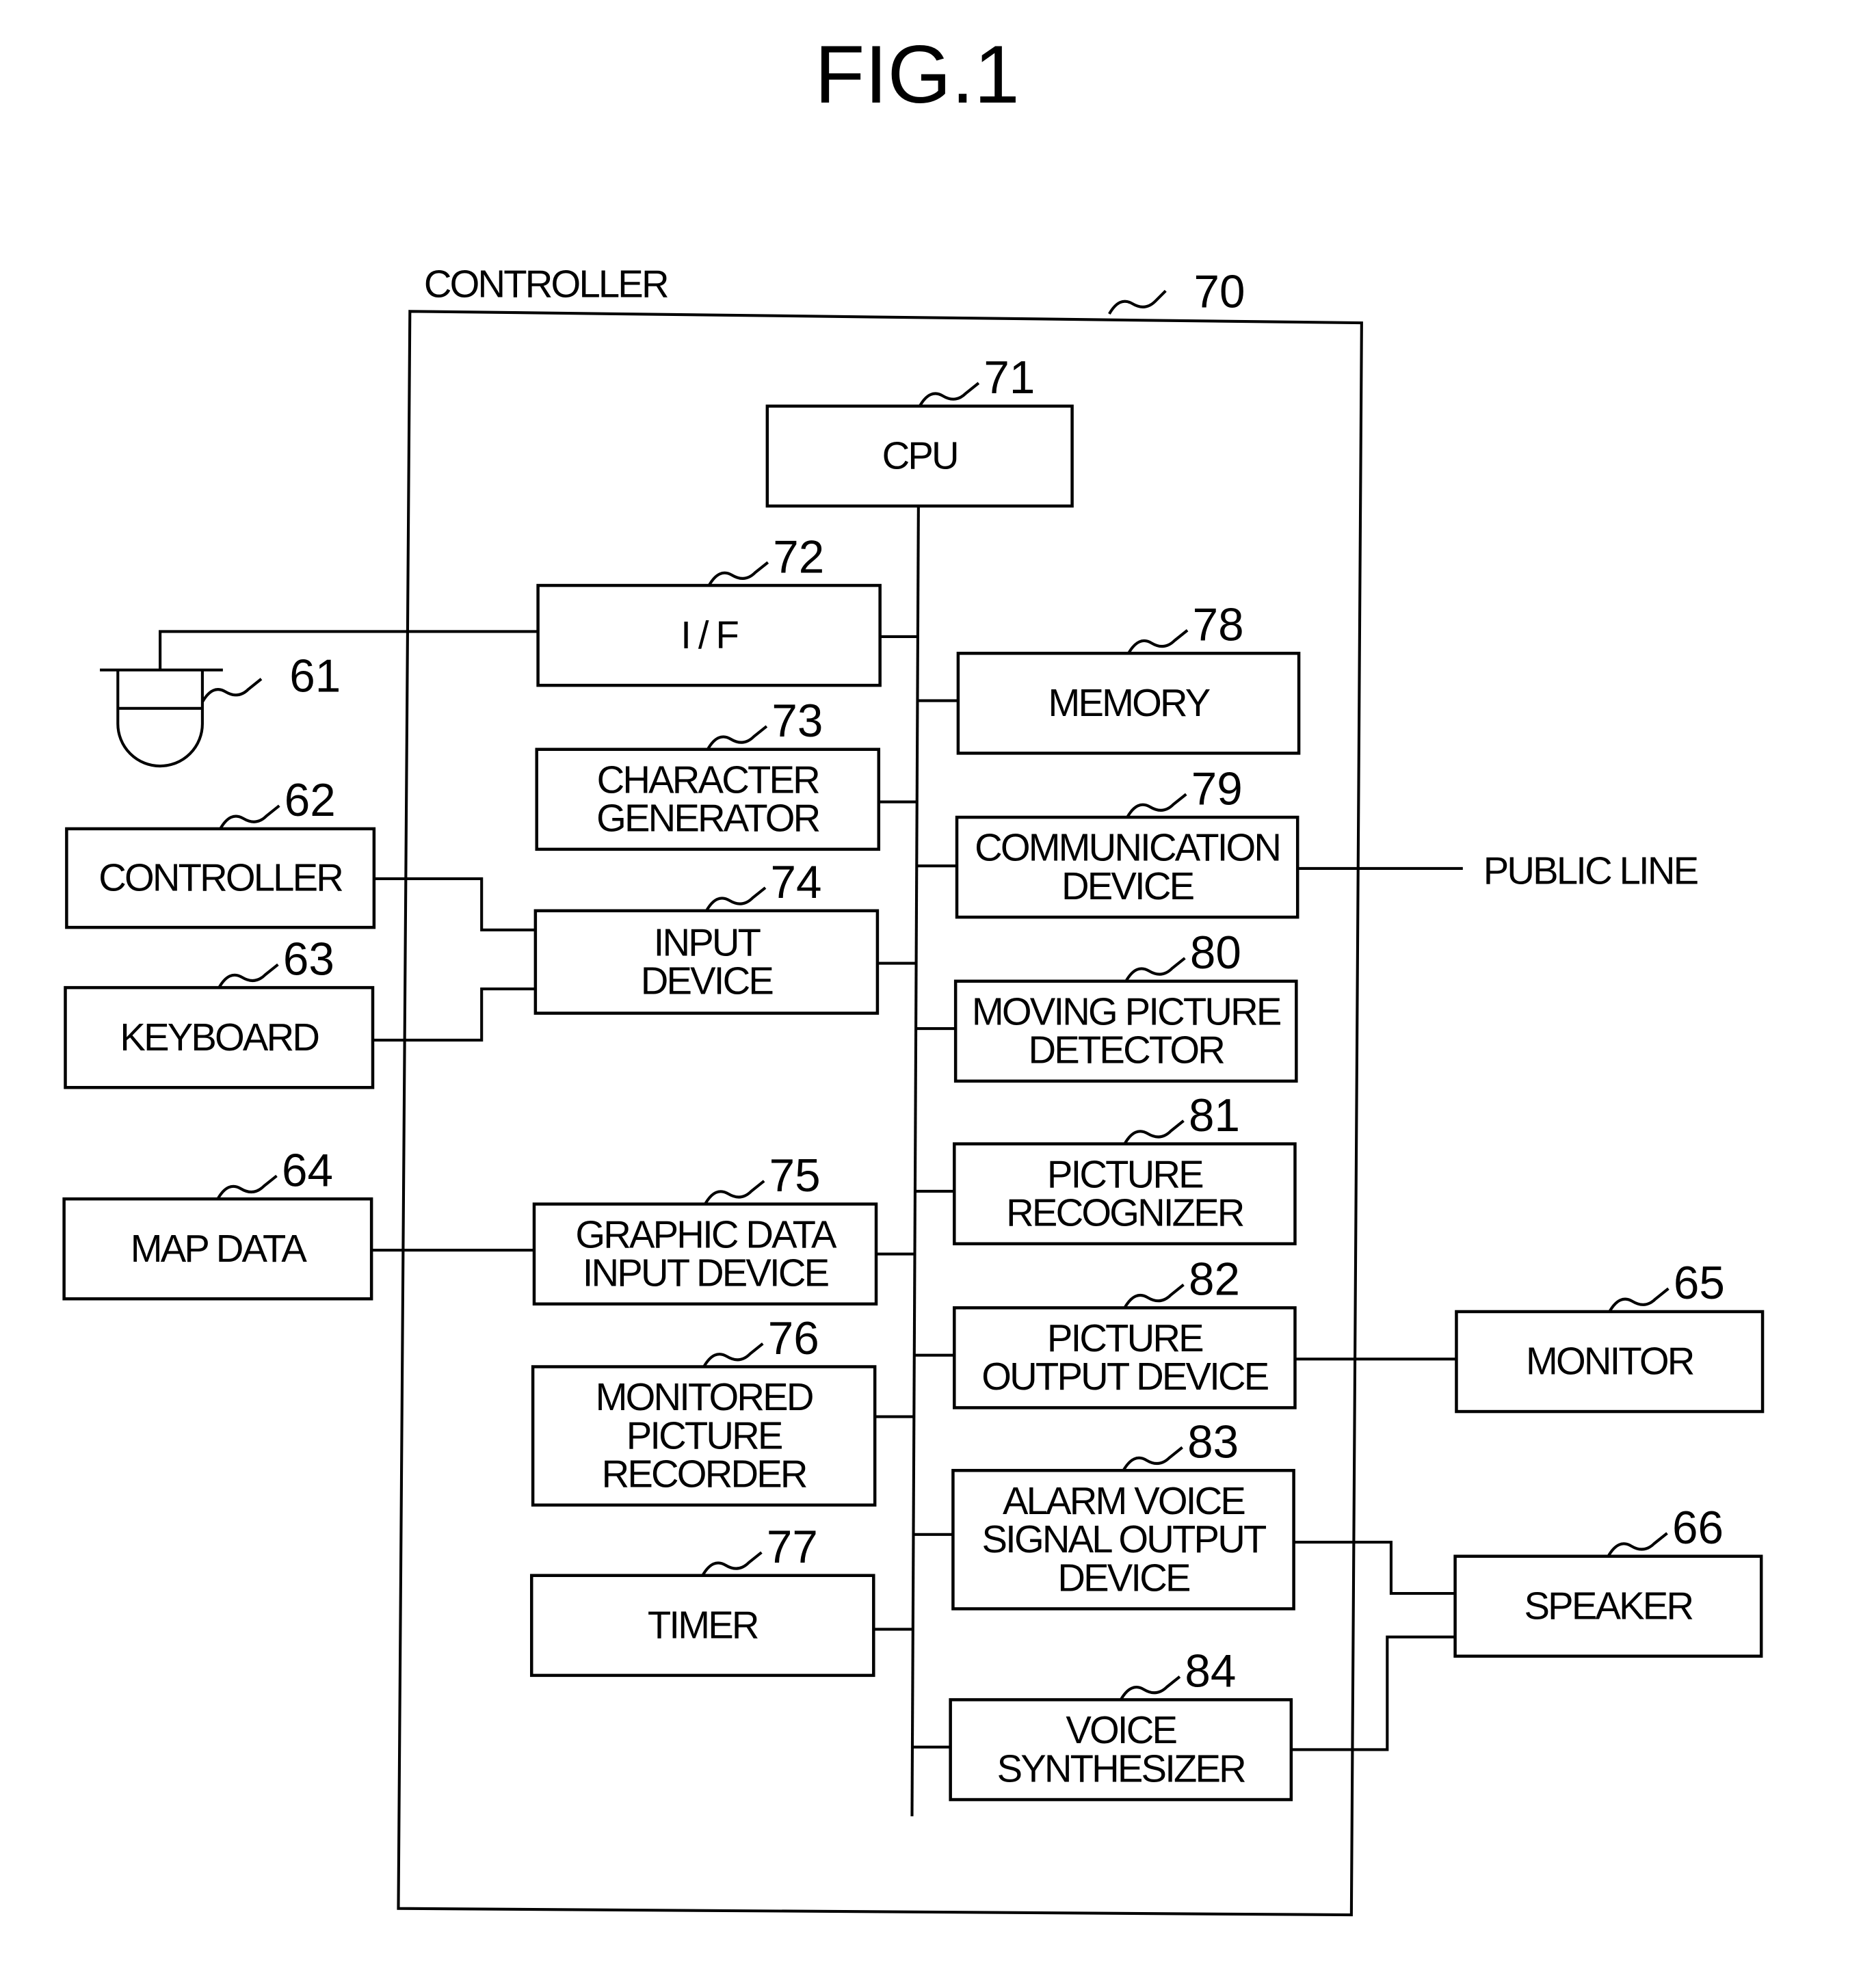  What do you see at coordinates (920, 455) in the screenshot?
I see `block-label-line: CPU` at bounding box center [920, 455].